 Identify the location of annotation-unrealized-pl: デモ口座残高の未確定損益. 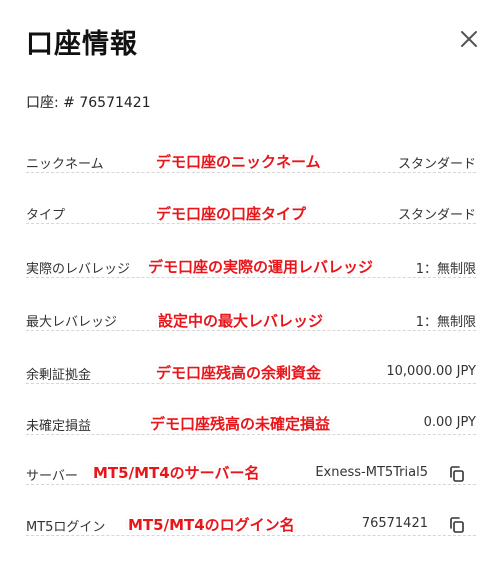
(240, 424).